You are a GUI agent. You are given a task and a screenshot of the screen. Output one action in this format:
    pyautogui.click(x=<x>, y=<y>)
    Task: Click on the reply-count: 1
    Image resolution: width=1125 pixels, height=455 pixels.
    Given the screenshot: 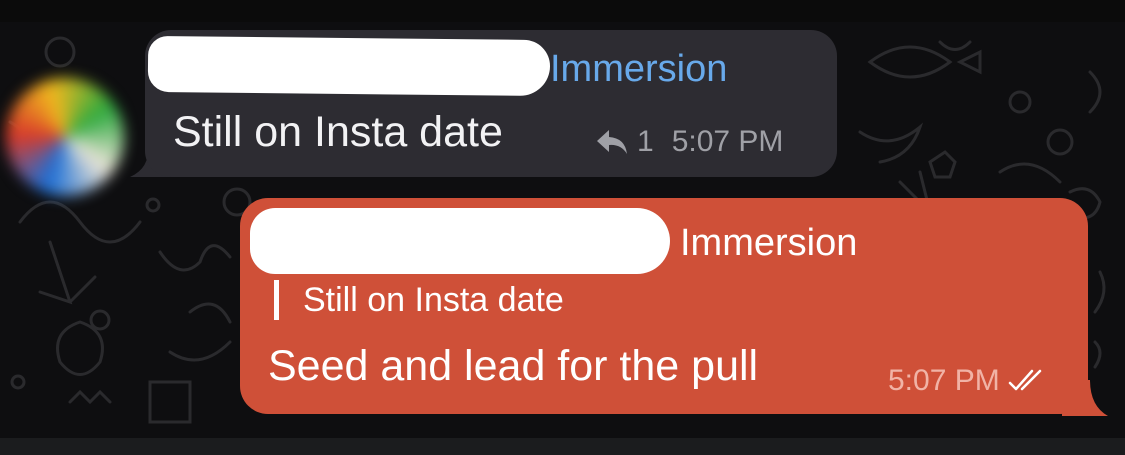 What is the action you would take?
    pyautogui.click(x=645, y=141)
    